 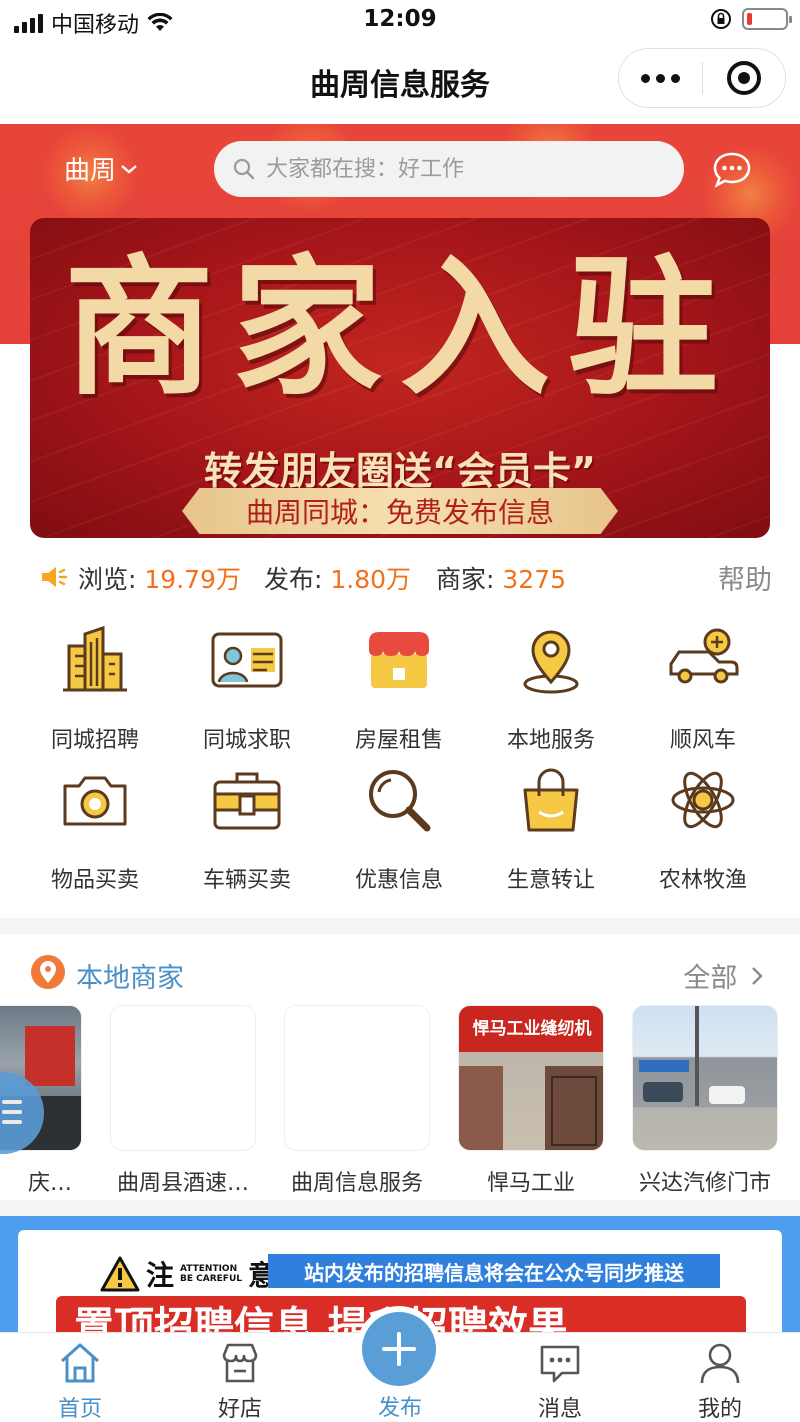 What do you see at coordinates (550, 740) in the screenshot?
I see `category-label: 本地服务` at bounding box center [550, 740].